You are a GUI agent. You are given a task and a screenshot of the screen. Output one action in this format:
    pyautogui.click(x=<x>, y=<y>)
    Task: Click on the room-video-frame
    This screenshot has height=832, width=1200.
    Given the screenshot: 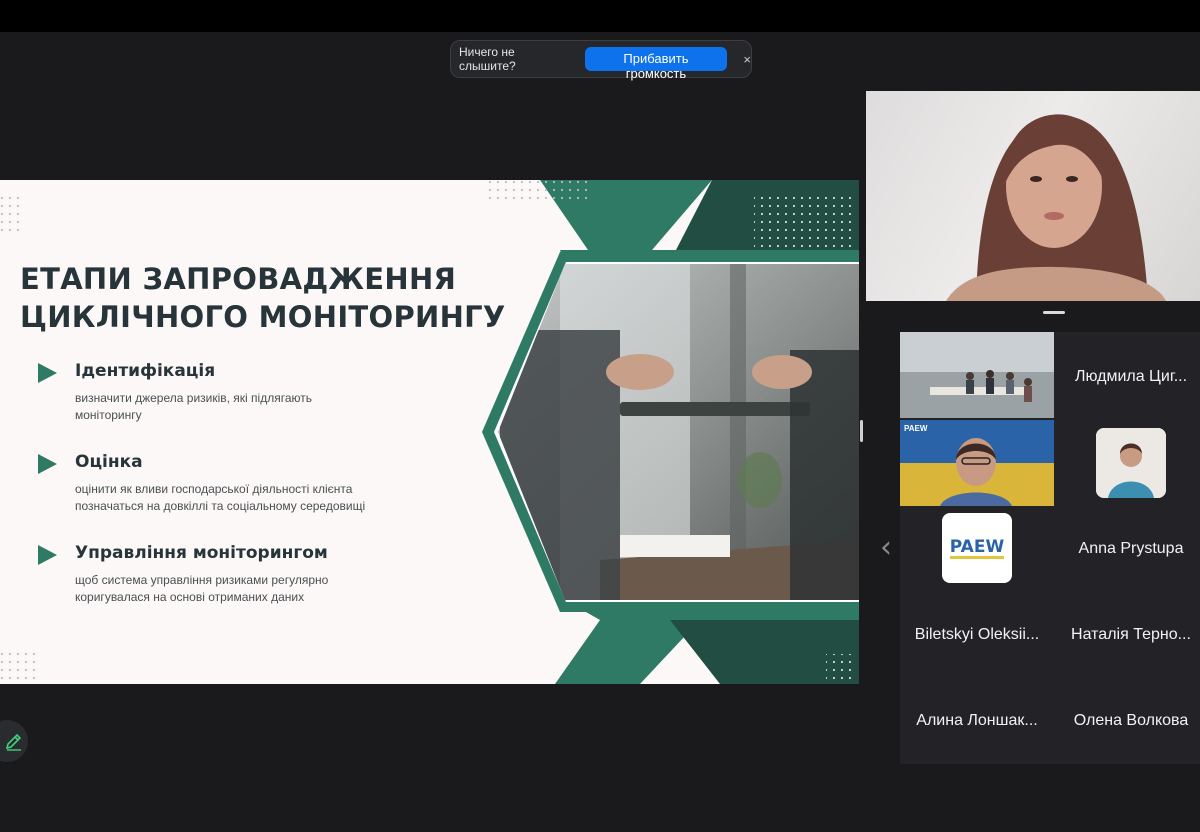 What is the action you would take?
    pyautogui.click(x=977, y=375)
    